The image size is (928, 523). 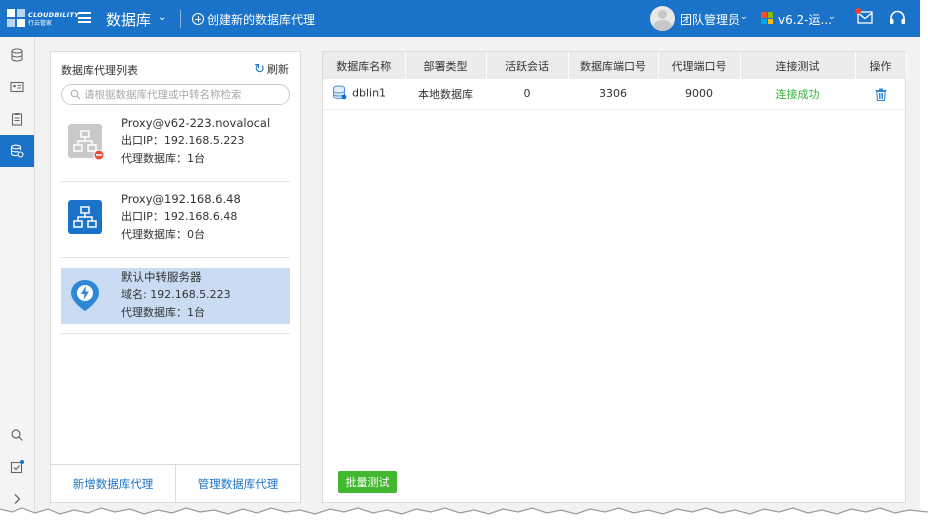 I want to click on proxy-db-count: 代理数据库：0台, so click(x=163, y=234).